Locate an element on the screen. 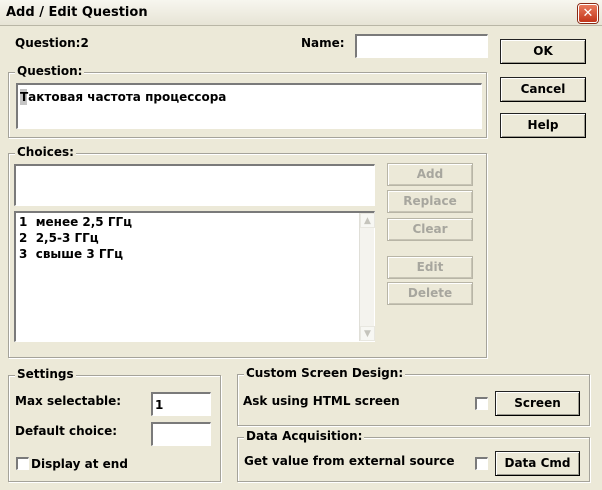 The image size is (602, 490). question-textarea: Тактовая частота процессора is located at coordinates (249, 106).